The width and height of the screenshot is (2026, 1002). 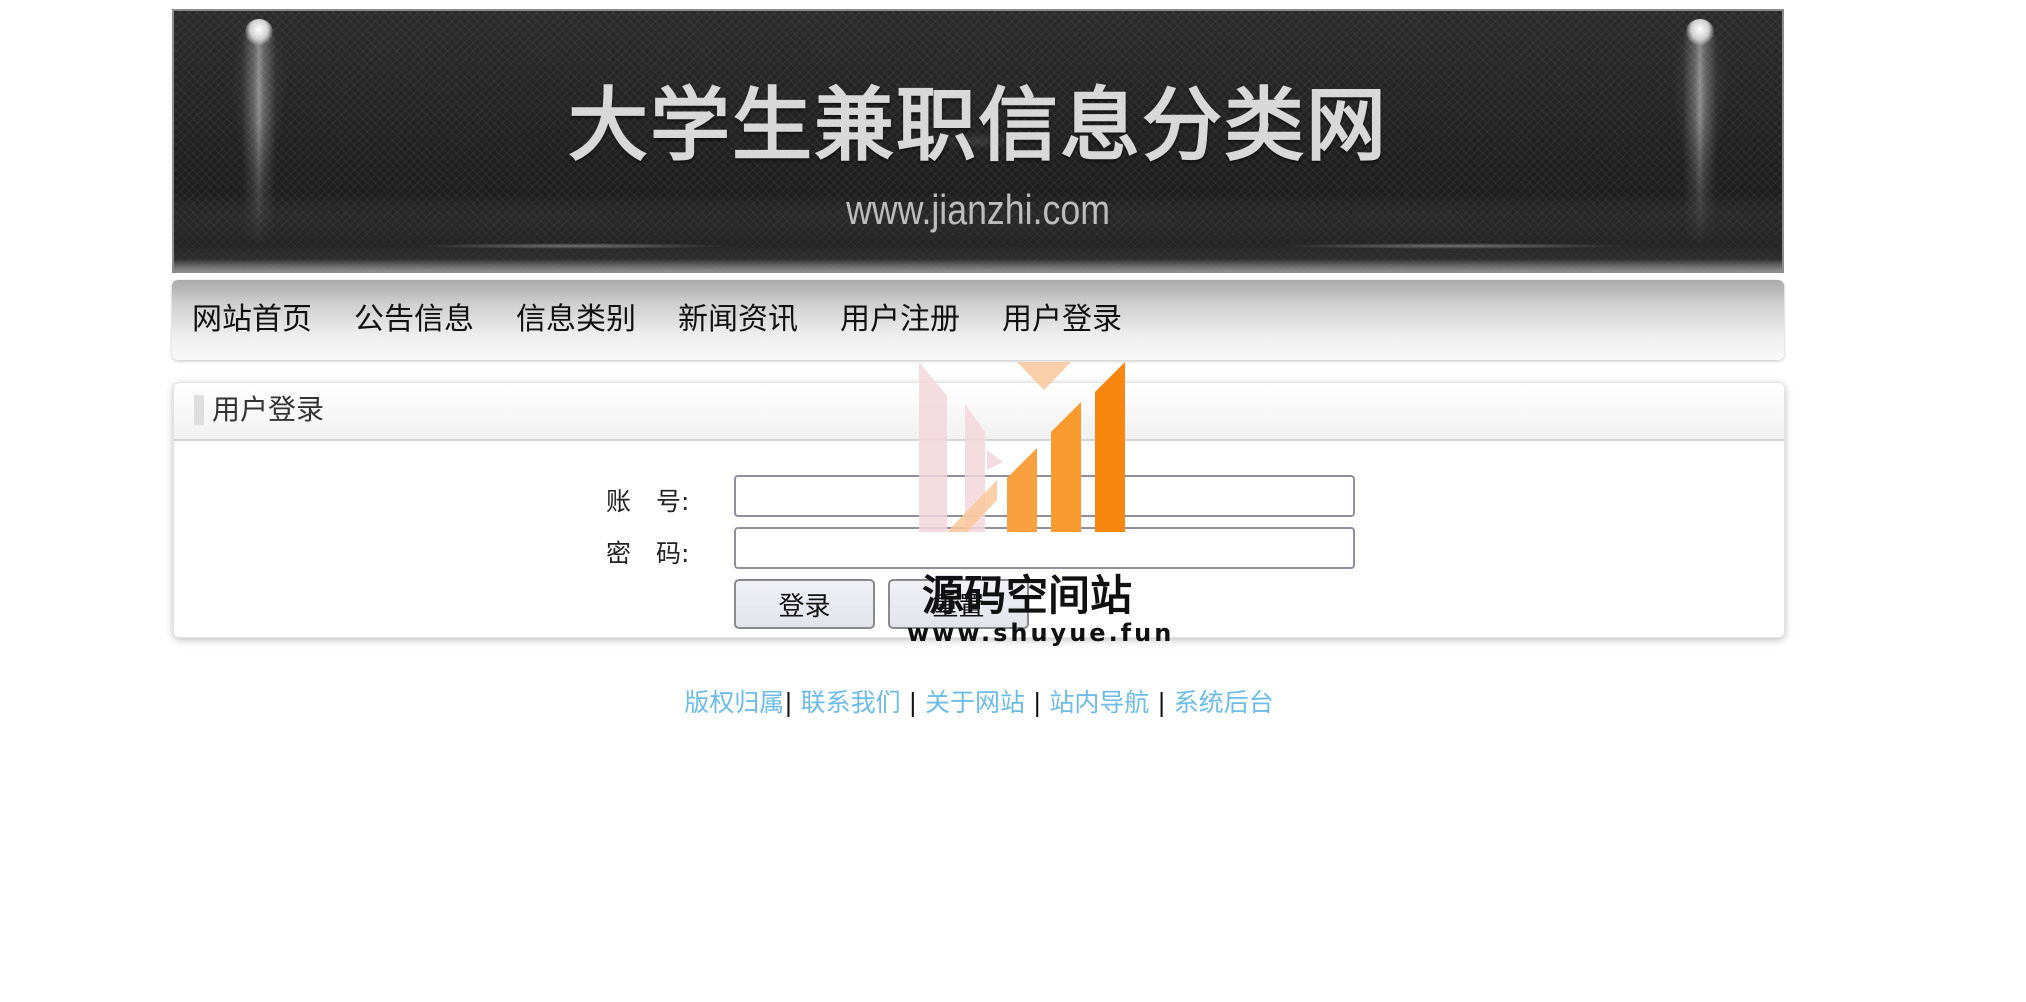 I want to click on footer-link-copyright: 版权归属, so click(x=734, y=702).